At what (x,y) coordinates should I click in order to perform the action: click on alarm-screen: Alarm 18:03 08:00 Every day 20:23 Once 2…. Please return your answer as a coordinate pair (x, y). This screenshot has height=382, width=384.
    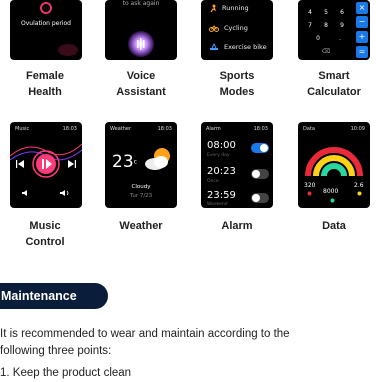
    Looking at the image, I should click on (237, 165).